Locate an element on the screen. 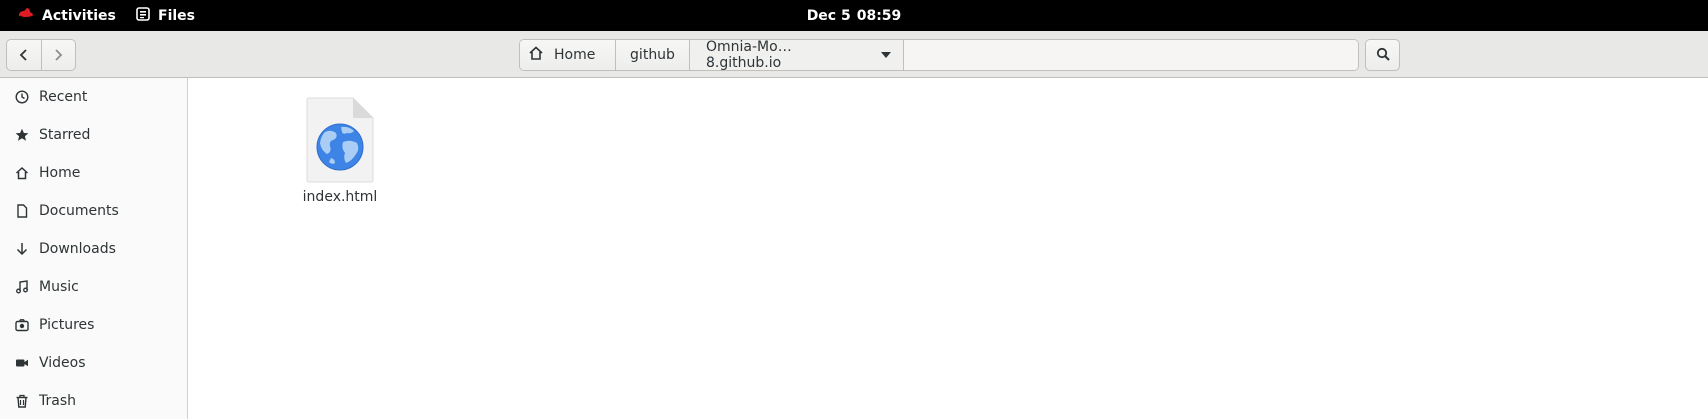 This screenshot has width=1708, height=420. file-name: index.html is located at coordinates (340, 197).